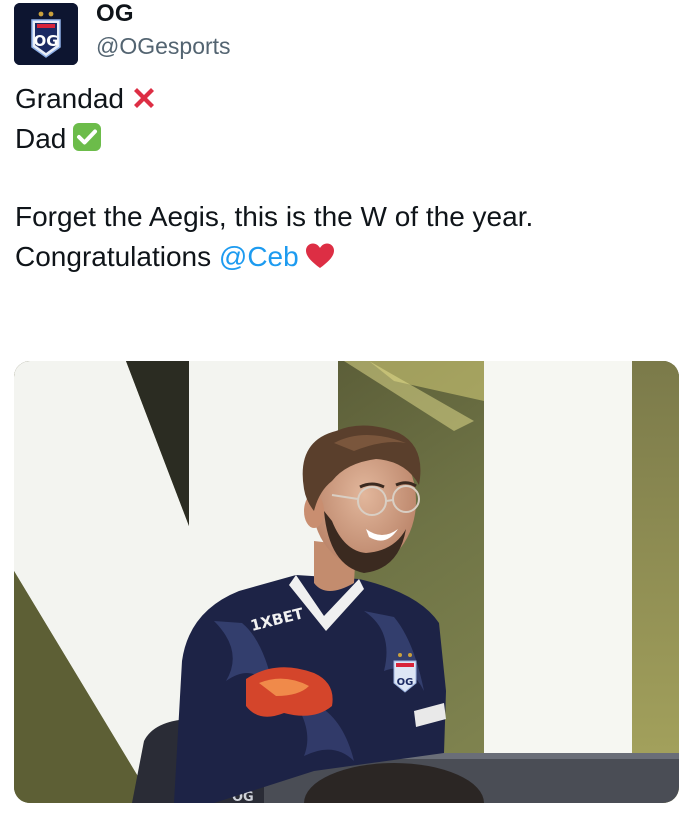 The height and width of the screenshot is (814, 690). Describe the element at coordinates (163, 46) in the screenshot. I see `author-handle: @OGesports` at that location.